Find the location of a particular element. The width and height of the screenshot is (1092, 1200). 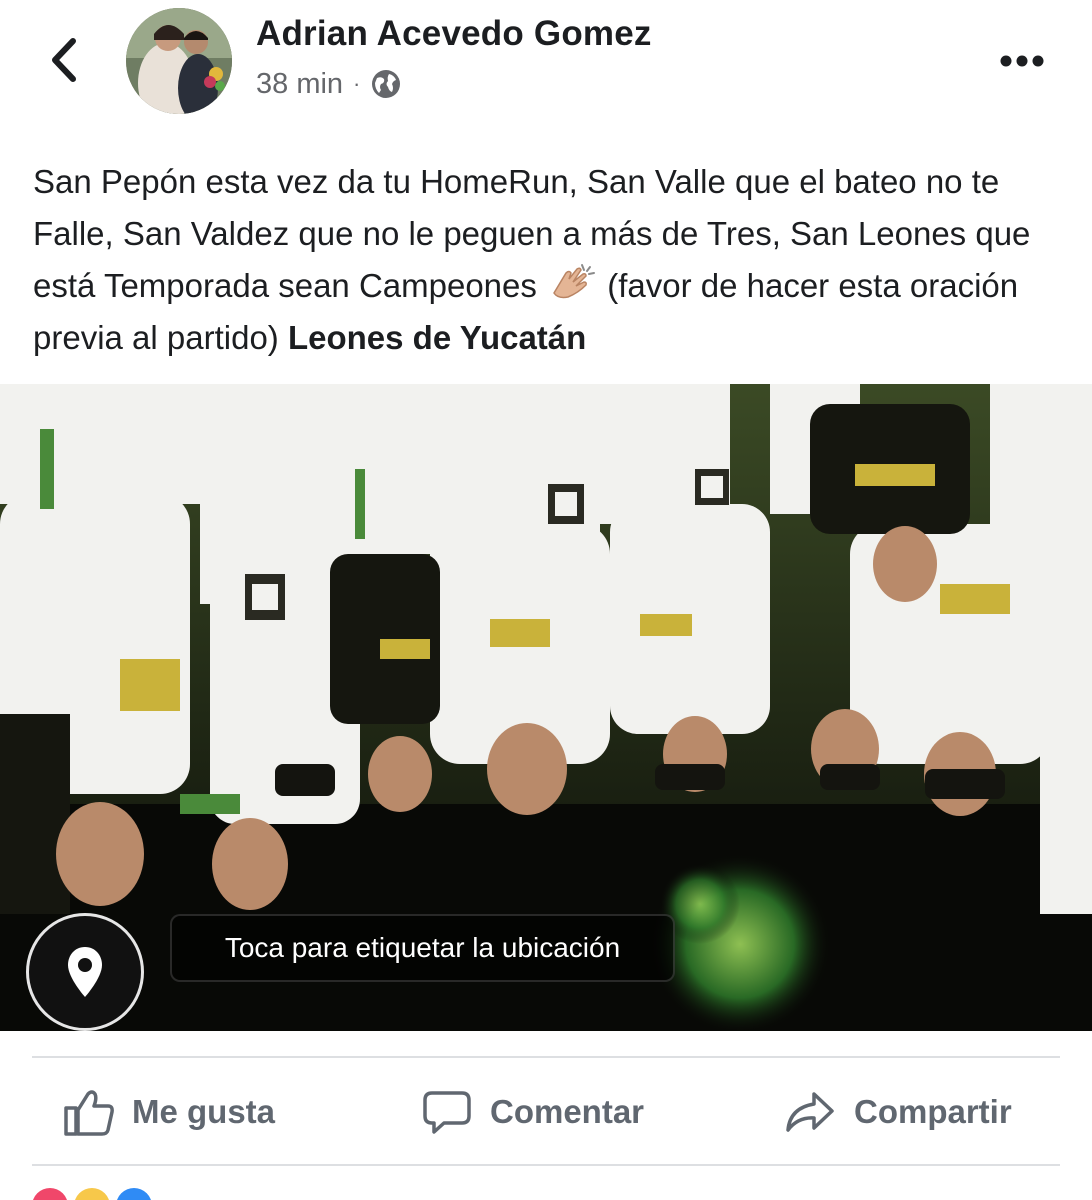

more-options-button is located at coordinates (1022, 61).